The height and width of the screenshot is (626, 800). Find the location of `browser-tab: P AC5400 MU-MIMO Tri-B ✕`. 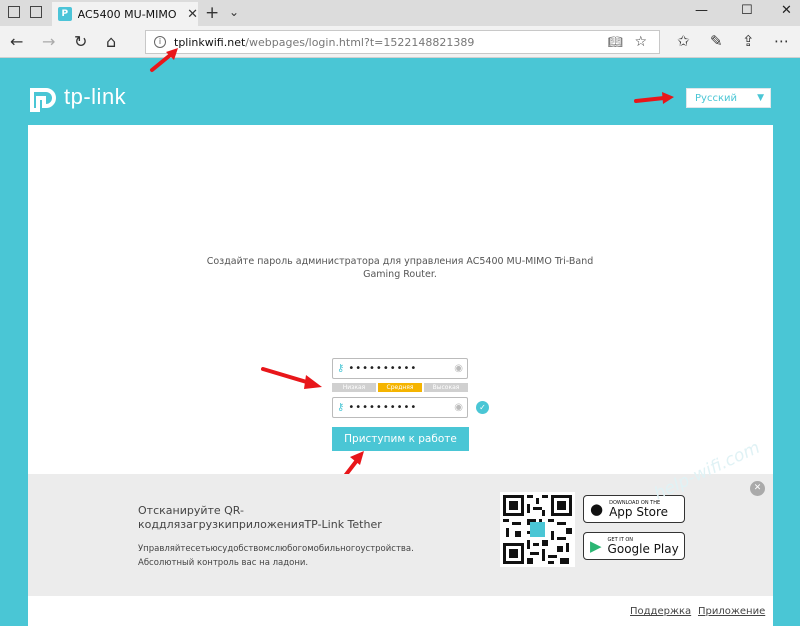

browser-tab: P AC5400 MU-MIMO Tri-B ✕ is located at coordinates (125, 14).